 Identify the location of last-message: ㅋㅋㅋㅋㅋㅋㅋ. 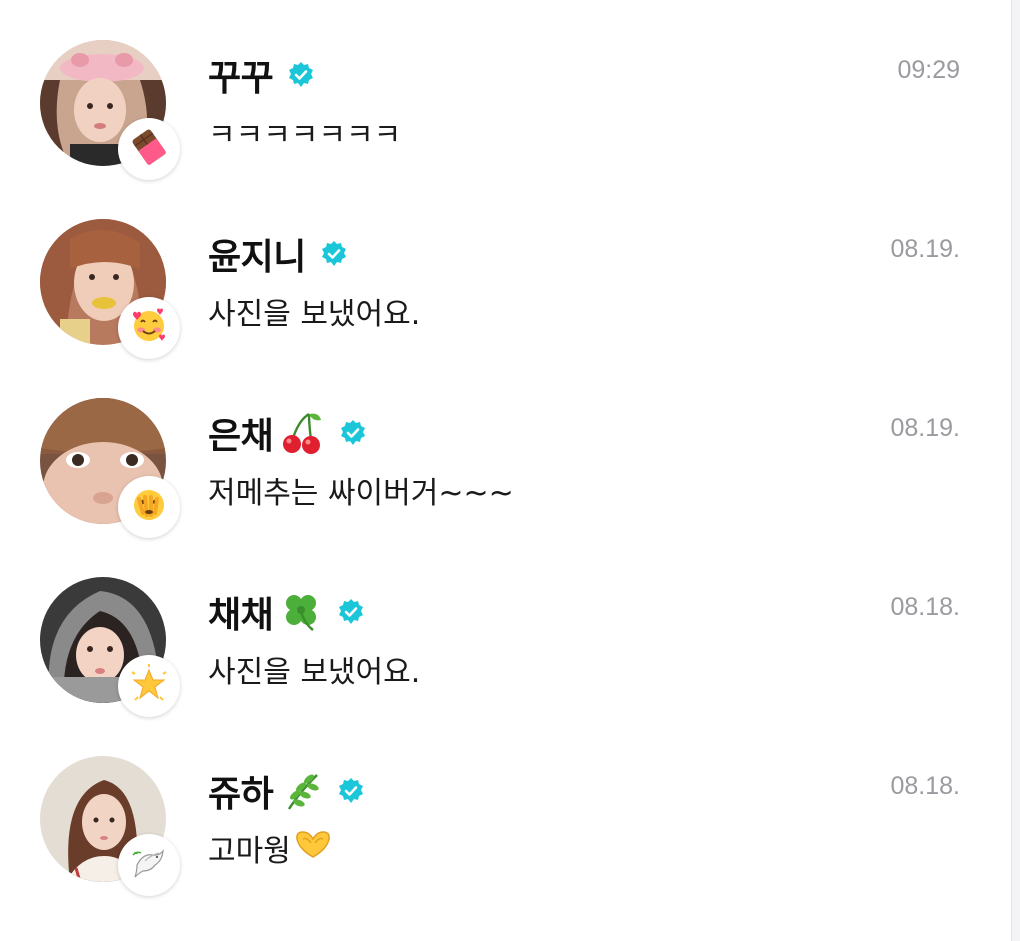
(304, 132).